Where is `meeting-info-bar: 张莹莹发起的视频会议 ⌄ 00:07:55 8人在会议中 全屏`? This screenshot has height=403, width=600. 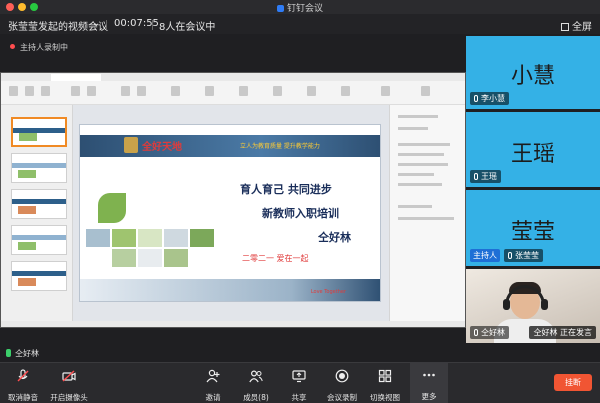 meeting-info-bar: 张莹莹发起的视频会议 ⌄ 00:07:55 8人在会议中 全屏 is located at coordinates (300, 24).